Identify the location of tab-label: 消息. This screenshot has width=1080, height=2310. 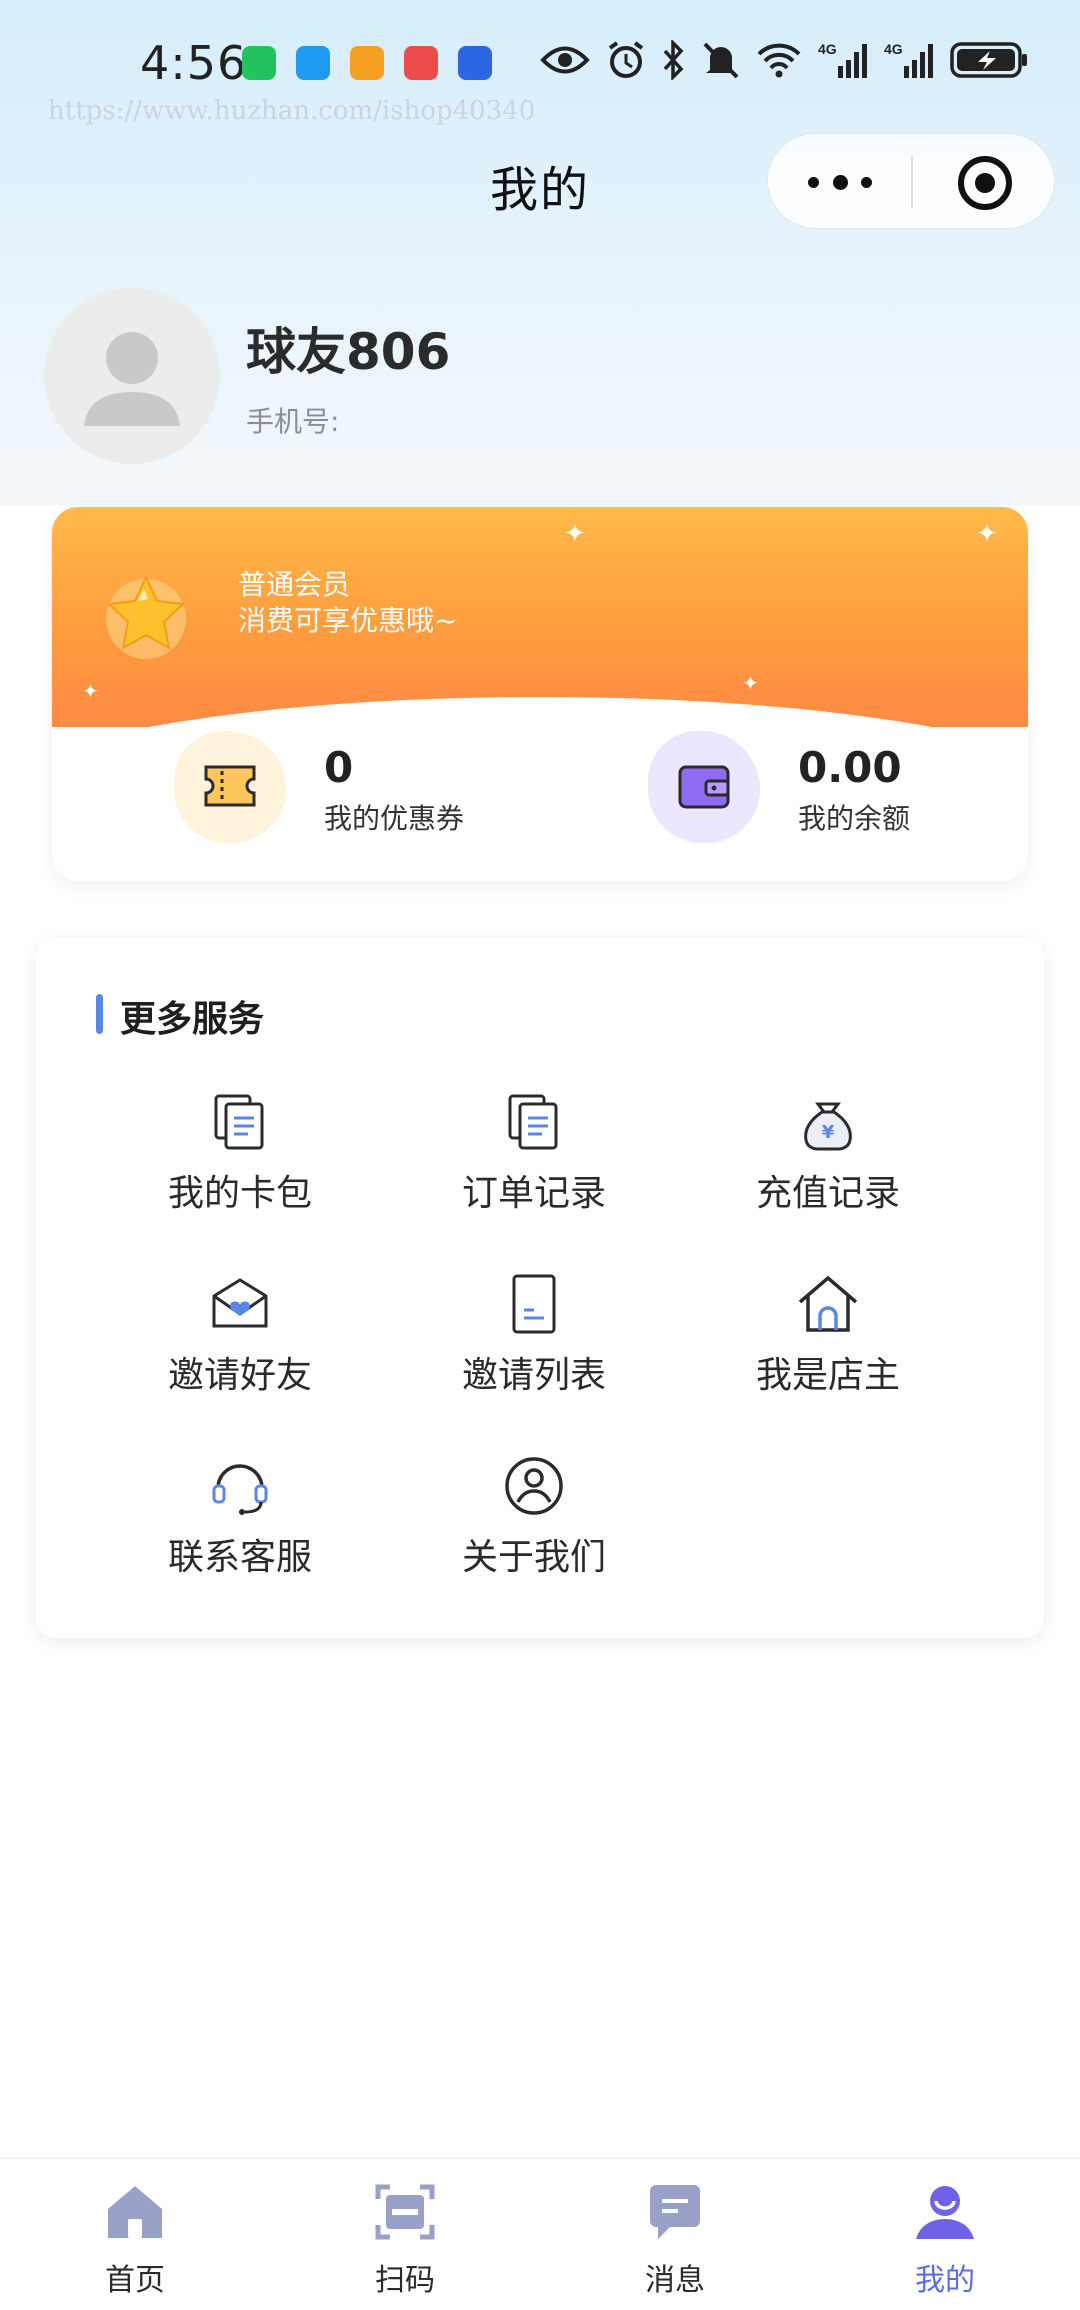
(675, 2280).